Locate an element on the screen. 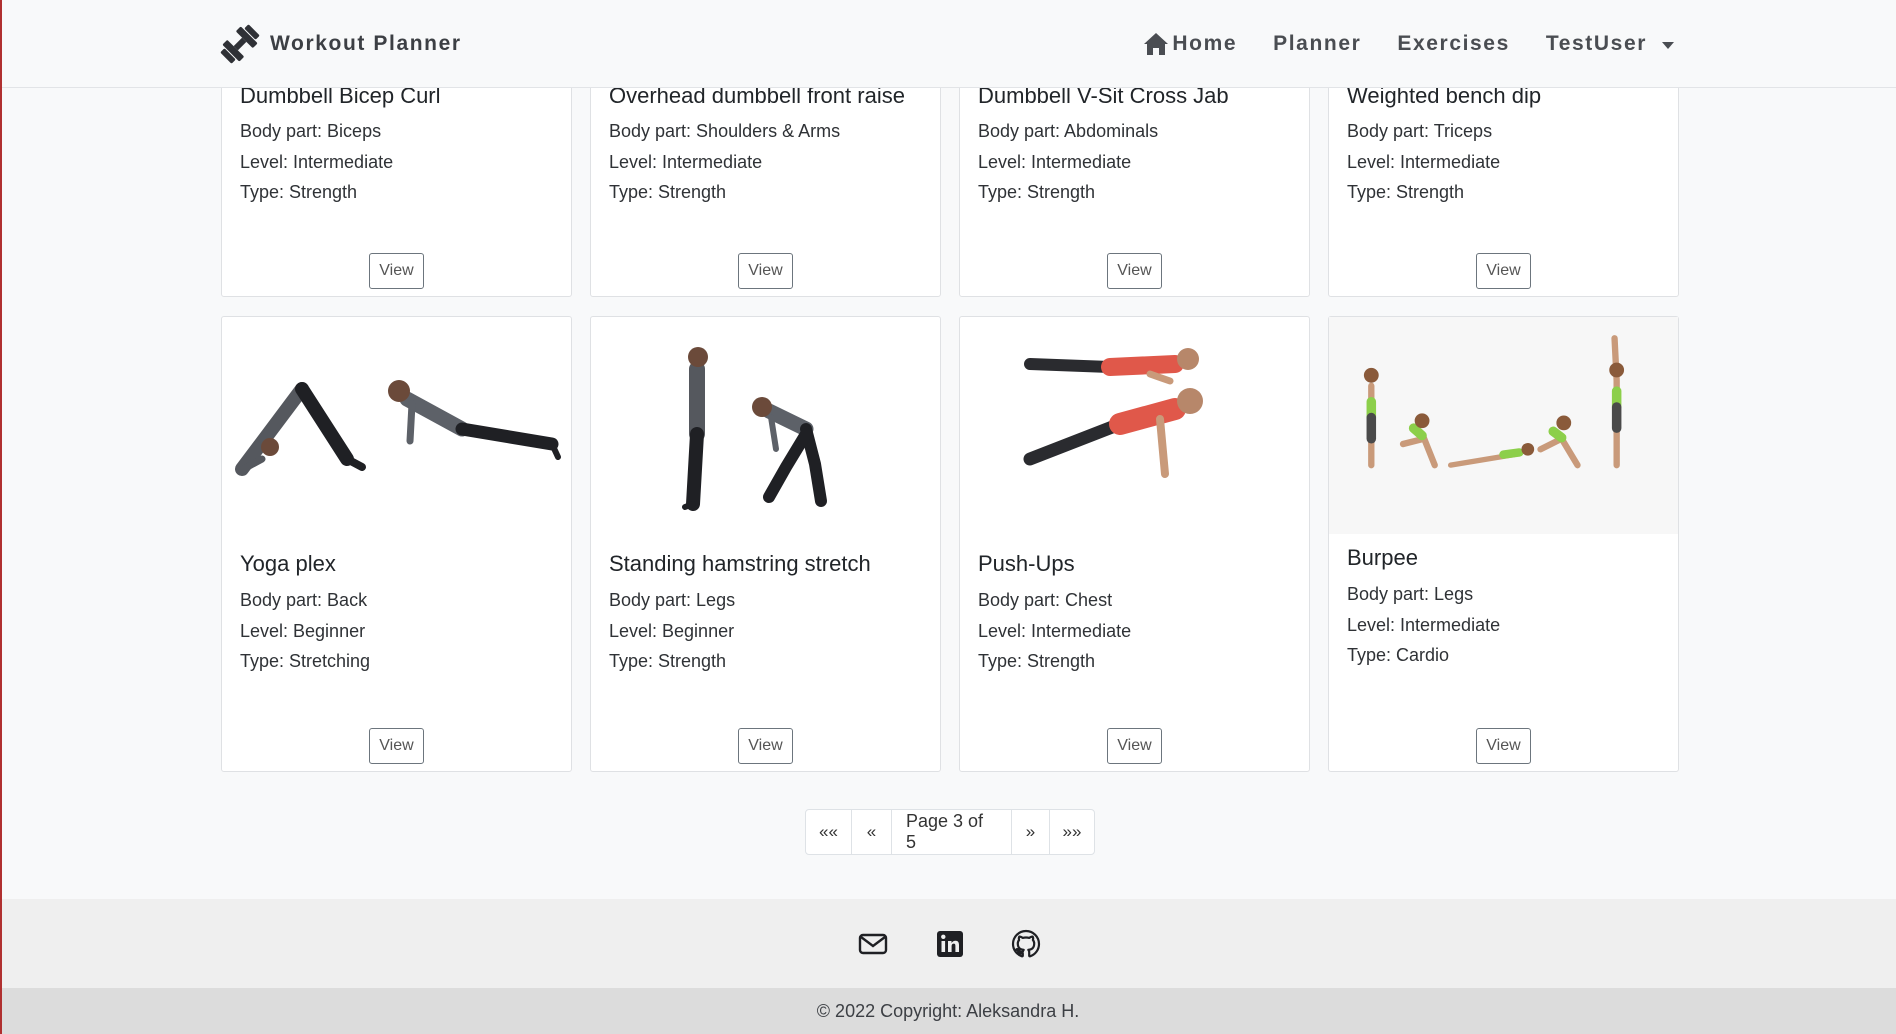  exercise-body-part: Body part: Shoulders & Arms is located at coordinates (725, 131).